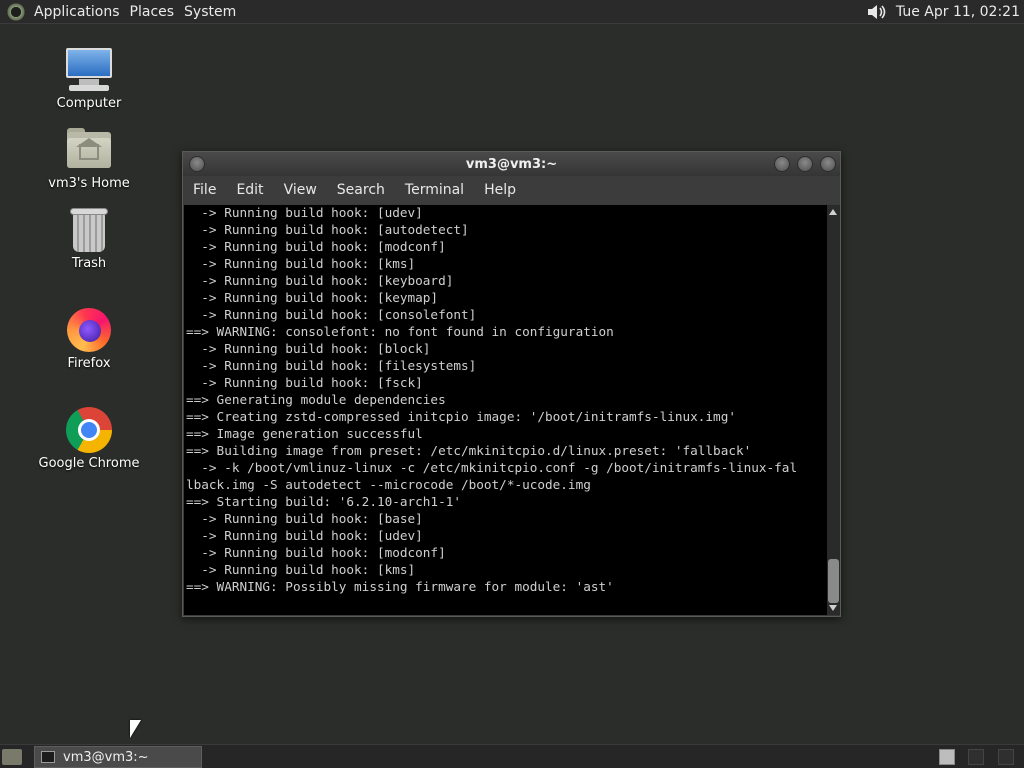  I want to click on desktop-icon-chrome: Google Chrome, so click(89, 438).